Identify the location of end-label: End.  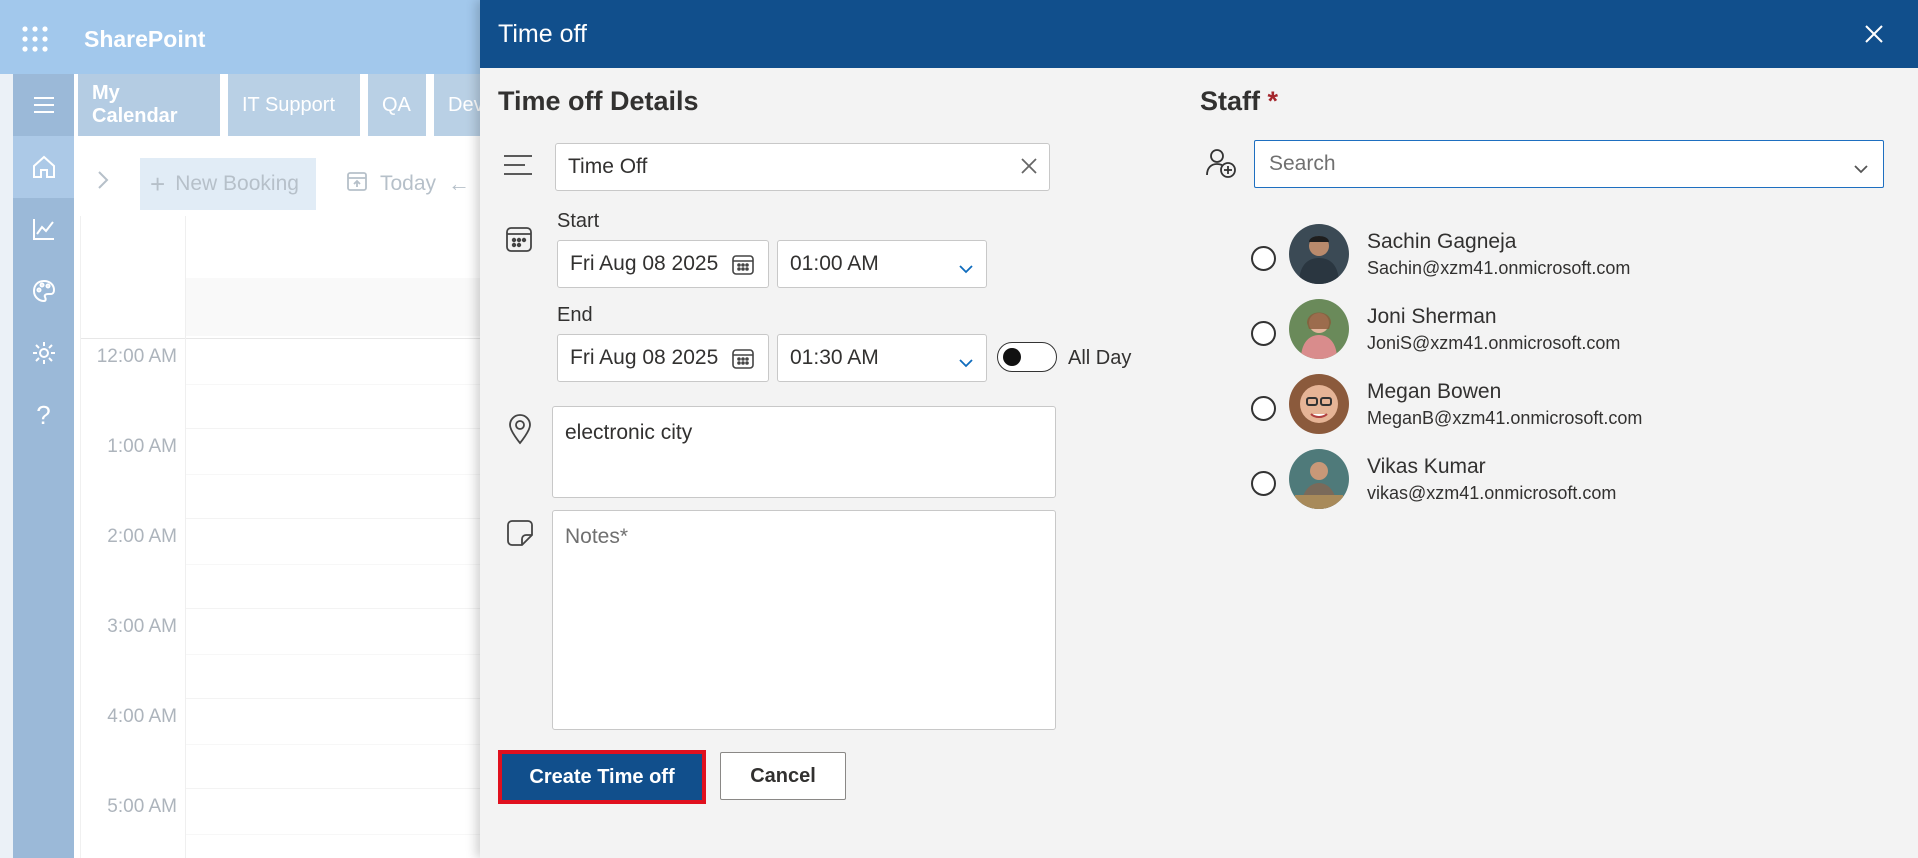
(575, 315).